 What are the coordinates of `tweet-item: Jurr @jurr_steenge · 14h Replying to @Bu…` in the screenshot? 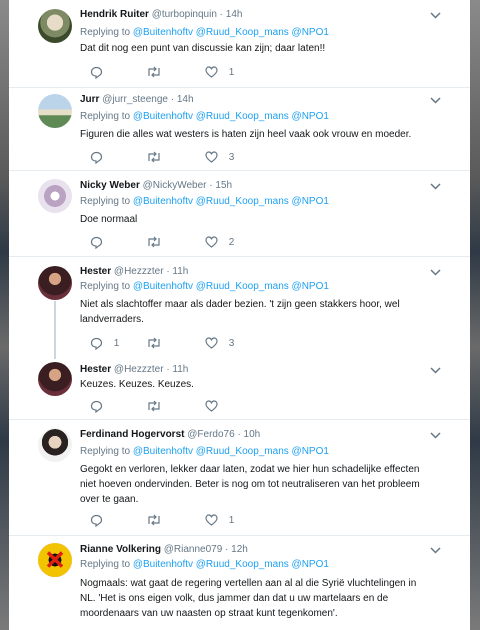 It's located at (239, 129).